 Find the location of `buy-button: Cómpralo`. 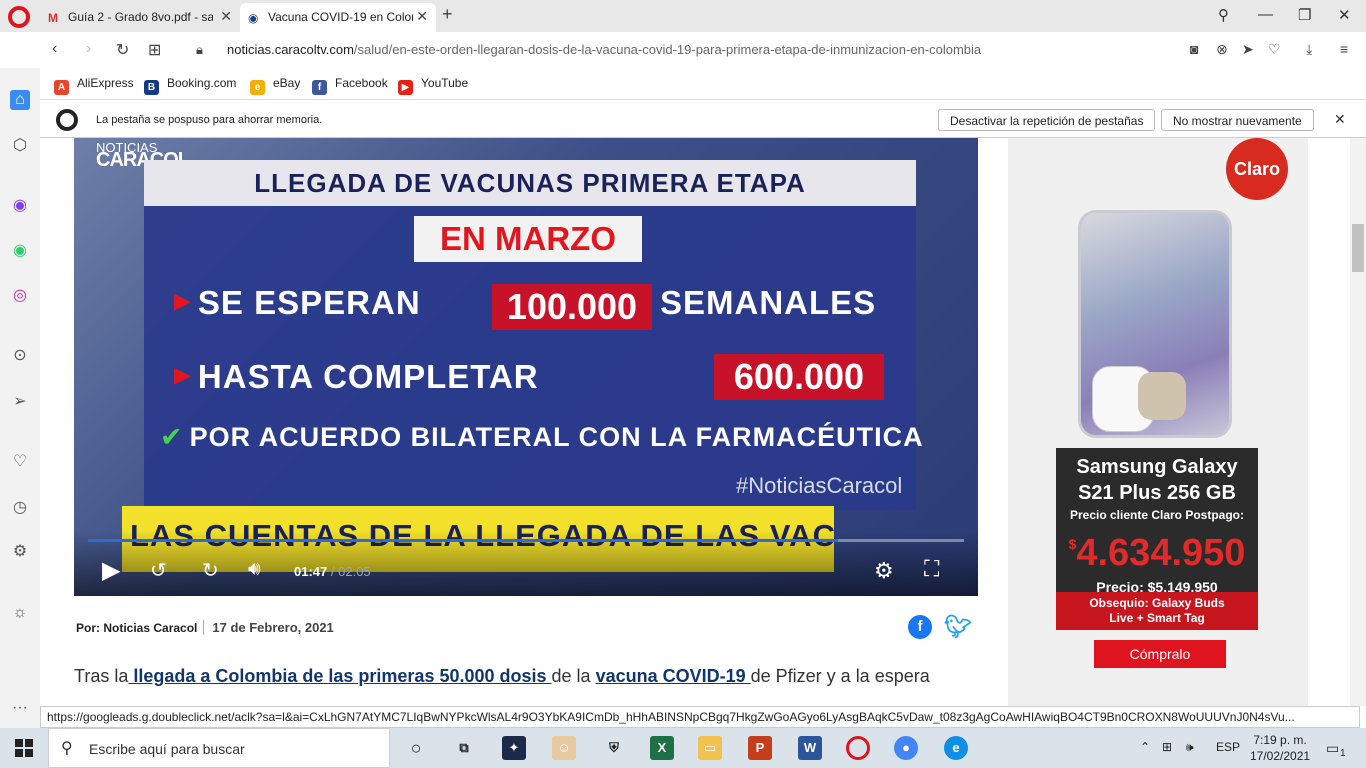

buy-button: Cómpralo is located at coordinates (1160, 654).